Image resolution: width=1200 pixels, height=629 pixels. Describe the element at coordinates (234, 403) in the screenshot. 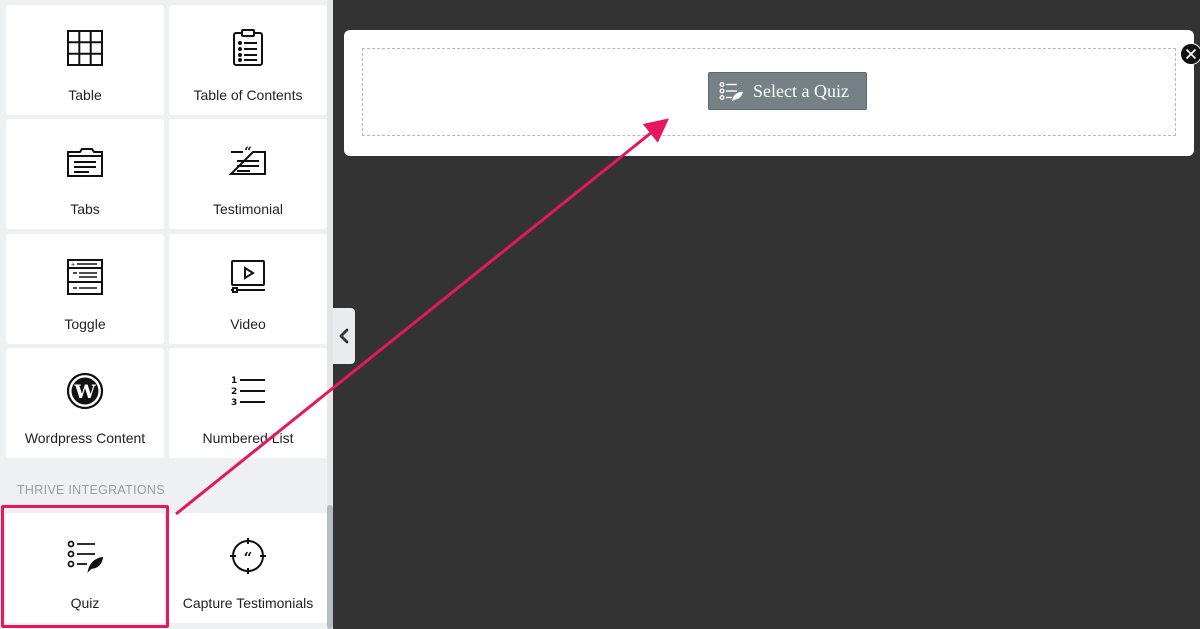

I see `svg-text: 3` at that location.